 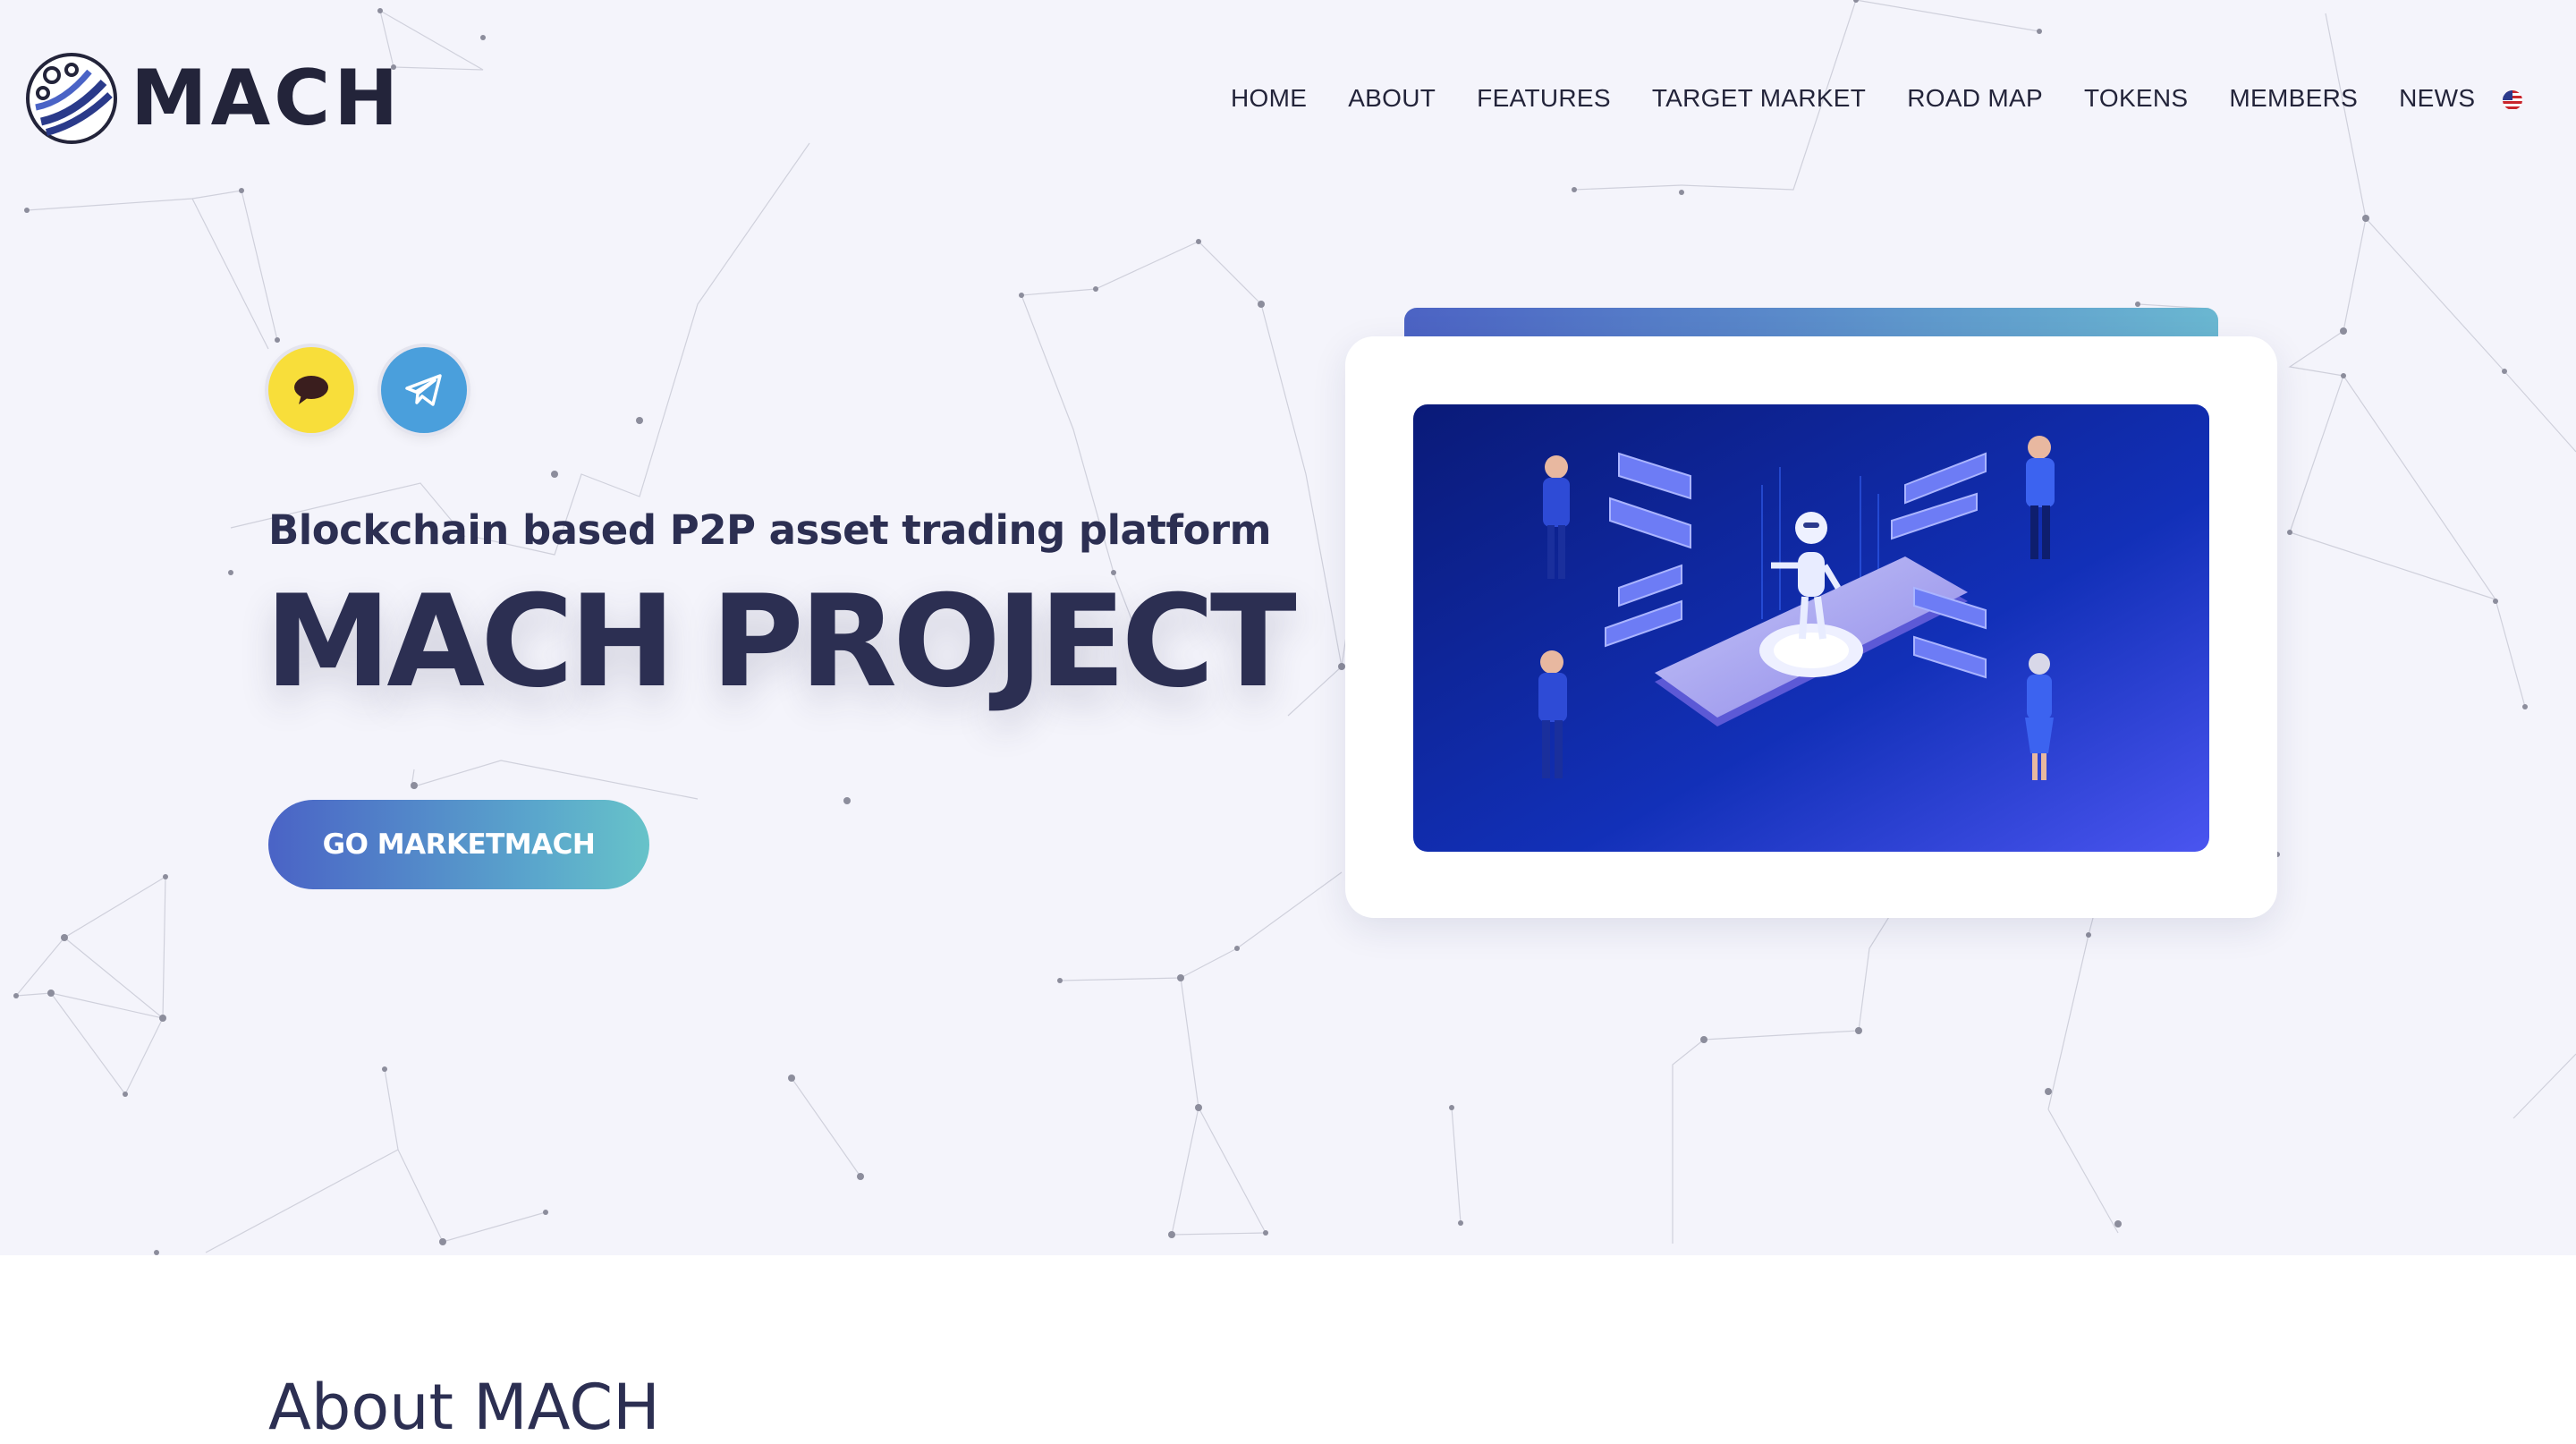 I want to click on illustration-card, so click(x=1811, y=627).